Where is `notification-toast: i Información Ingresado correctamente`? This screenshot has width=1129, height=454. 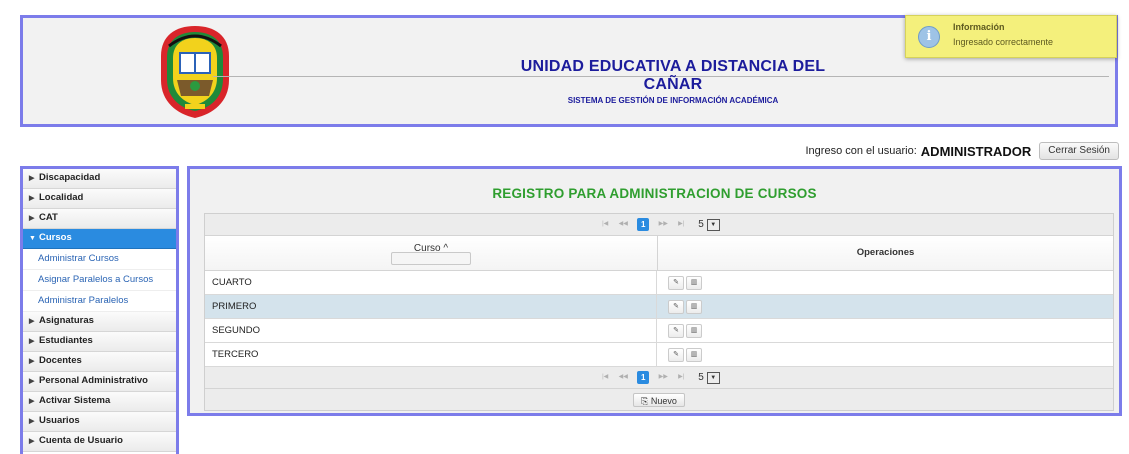 notification-toast: i Información Ingresado correctamente is located at coordinates (1011, 36).